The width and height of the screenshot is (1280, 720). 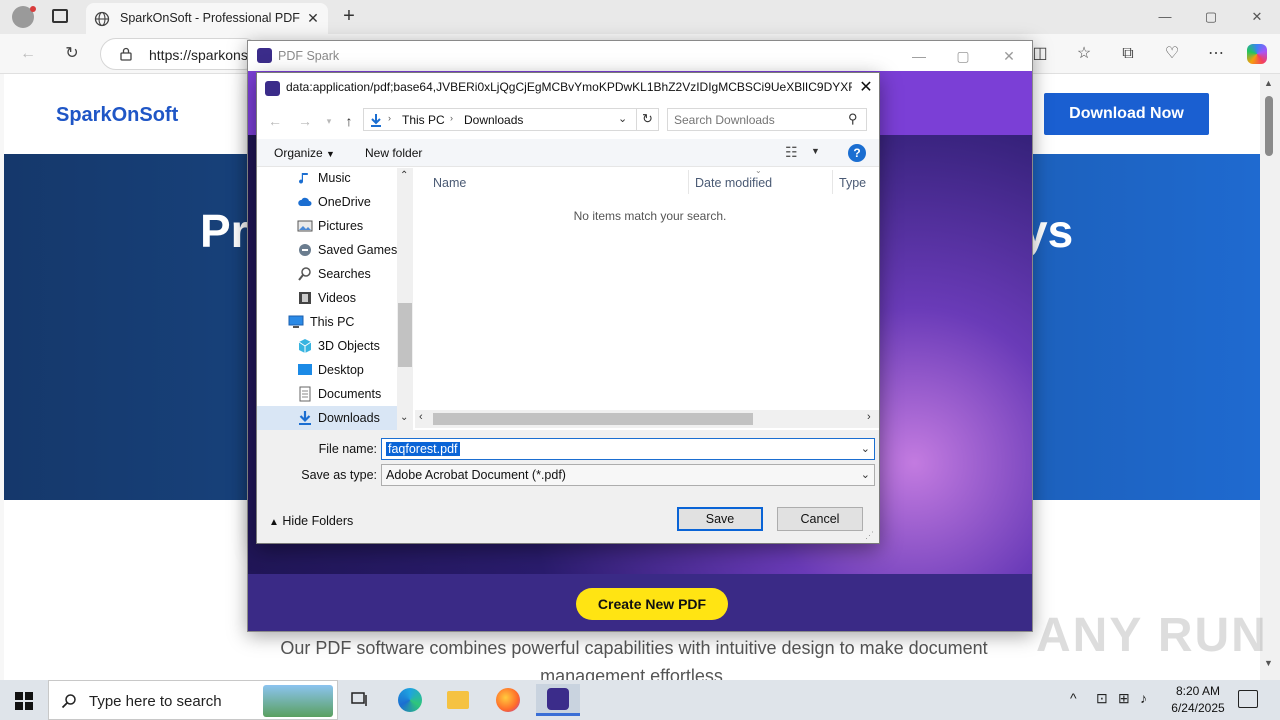 I want to click on dialog-close-button: ✕, so click(x=866, y=88).